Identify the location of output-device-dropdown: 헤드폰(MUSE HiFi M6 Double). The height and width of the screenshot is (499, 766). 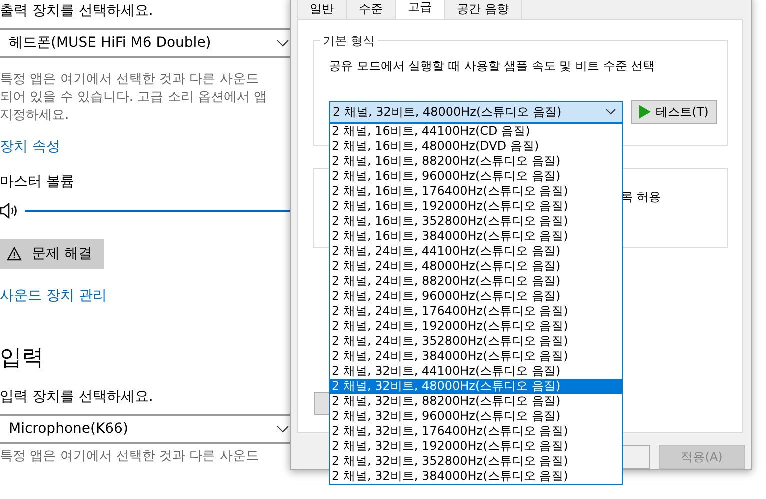
(145, 43).